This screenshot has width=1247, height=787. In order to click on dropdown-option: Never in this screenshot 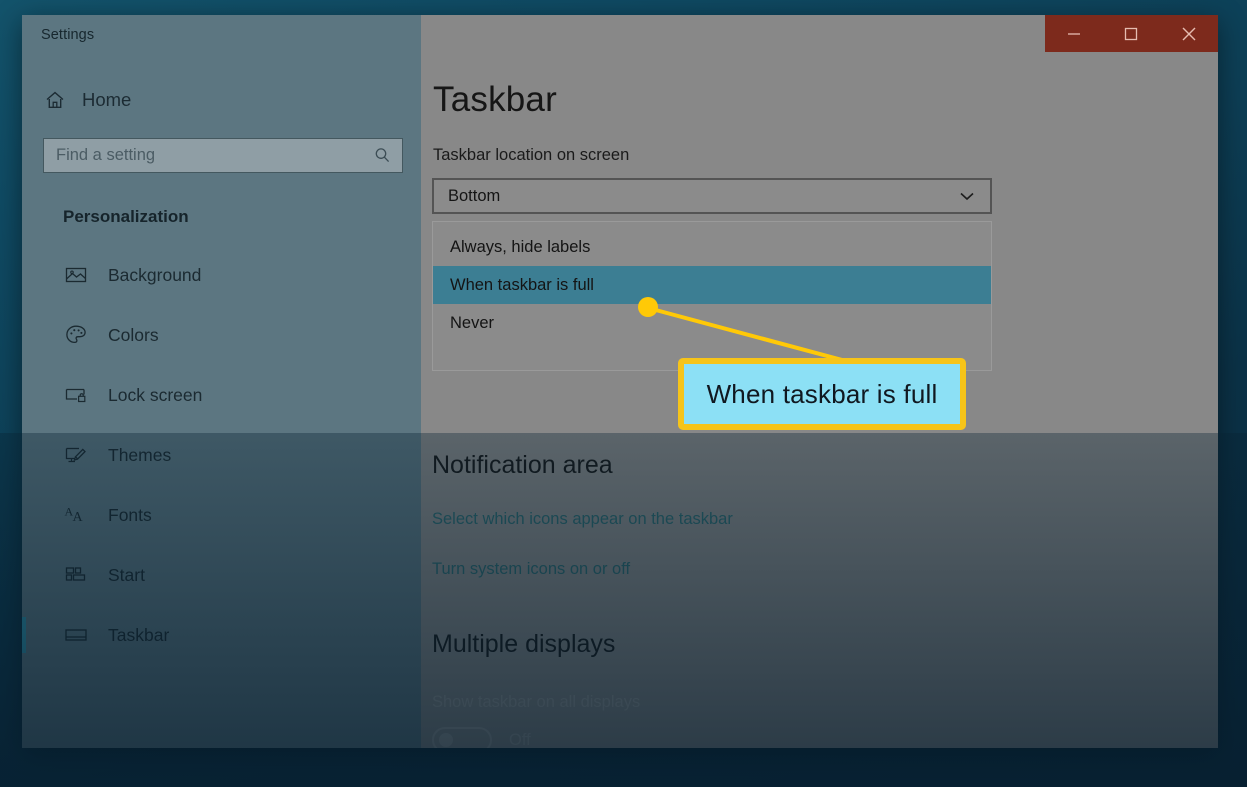, I will do `click(712, 323)`.